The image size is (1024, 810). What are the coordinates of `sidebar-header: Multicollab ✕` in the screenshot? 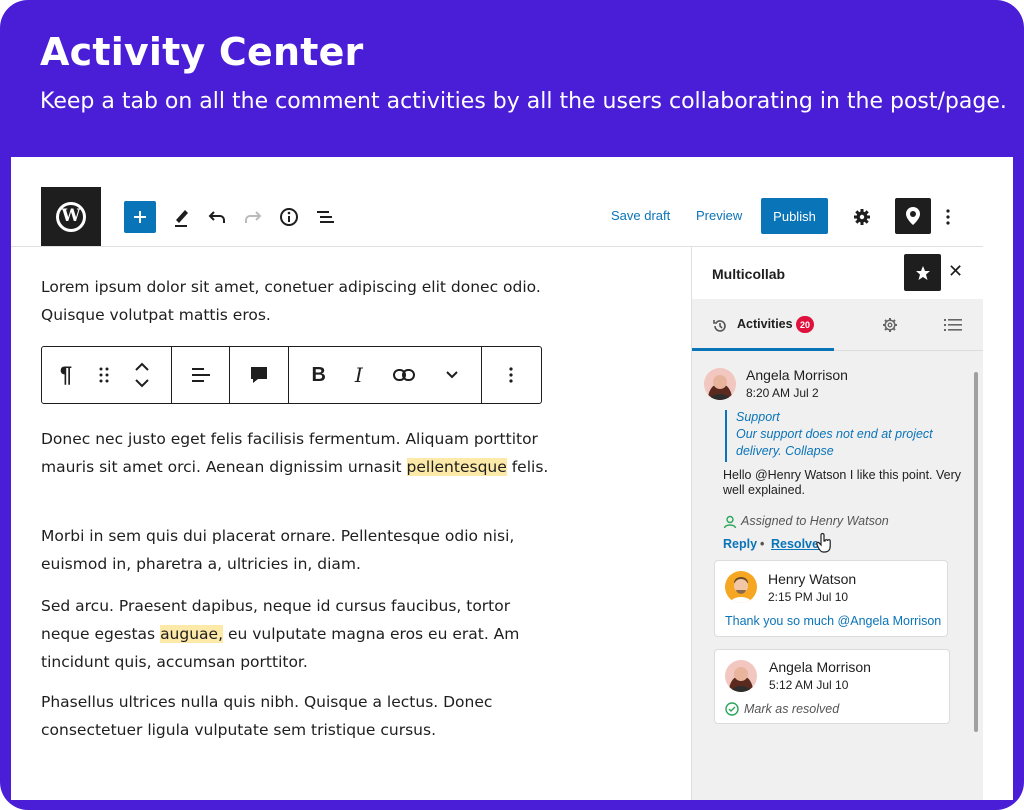 It's located at (837, 273).